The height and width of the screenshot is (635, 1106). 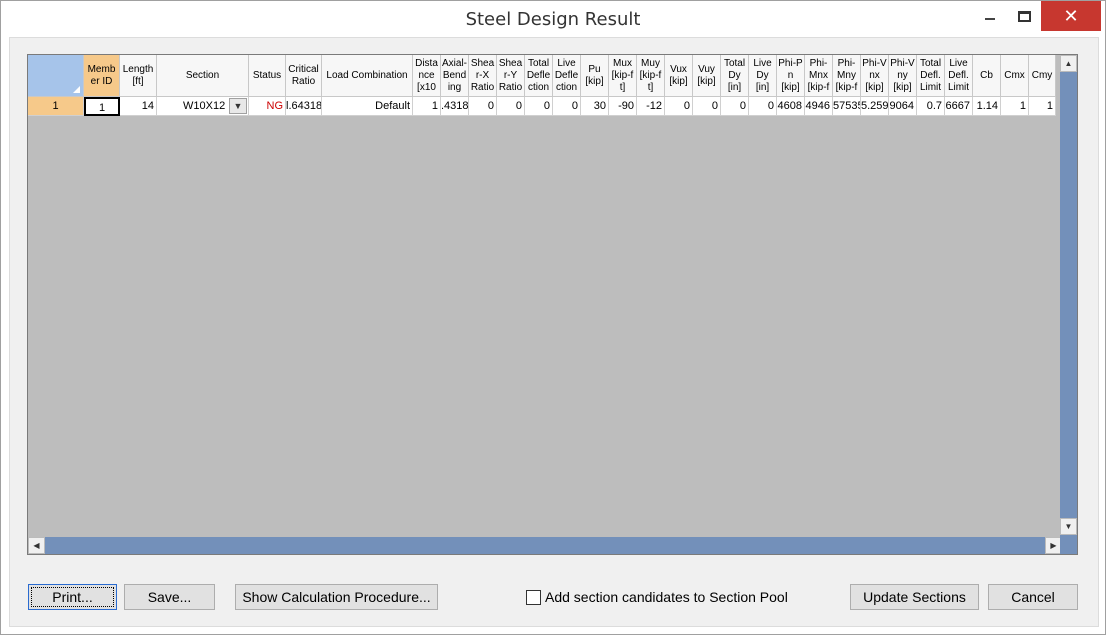 What do you see at coordinates (1015, 76) in the screenshot?
I see `column-header-cmx: Cmx` at bounding box center [1015, 76].